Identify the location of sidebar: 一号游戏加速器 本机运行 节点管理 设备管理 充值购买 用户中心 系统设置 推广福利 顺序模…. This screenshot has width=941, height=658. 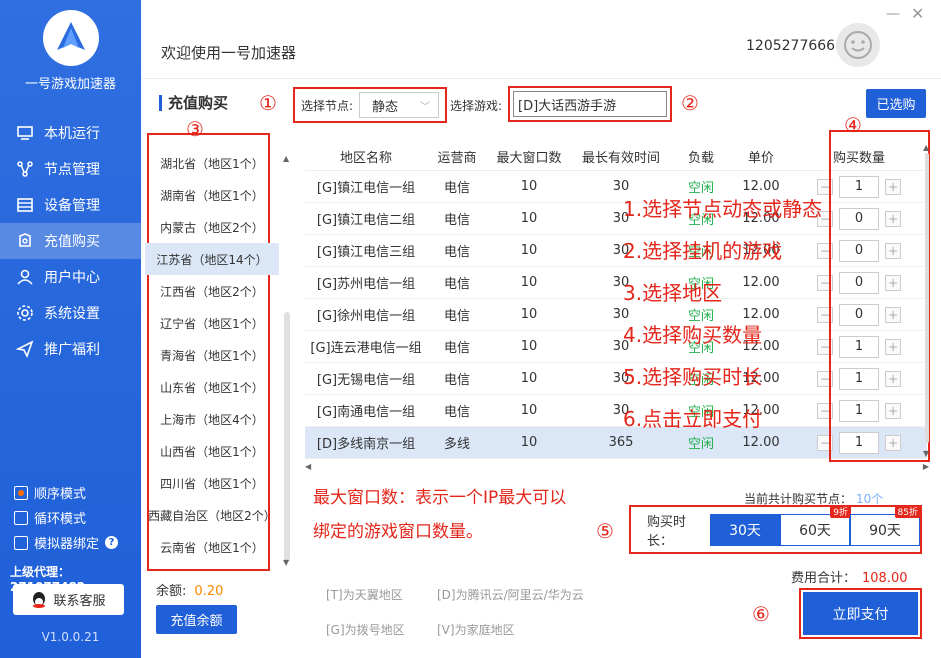
(70, 329).